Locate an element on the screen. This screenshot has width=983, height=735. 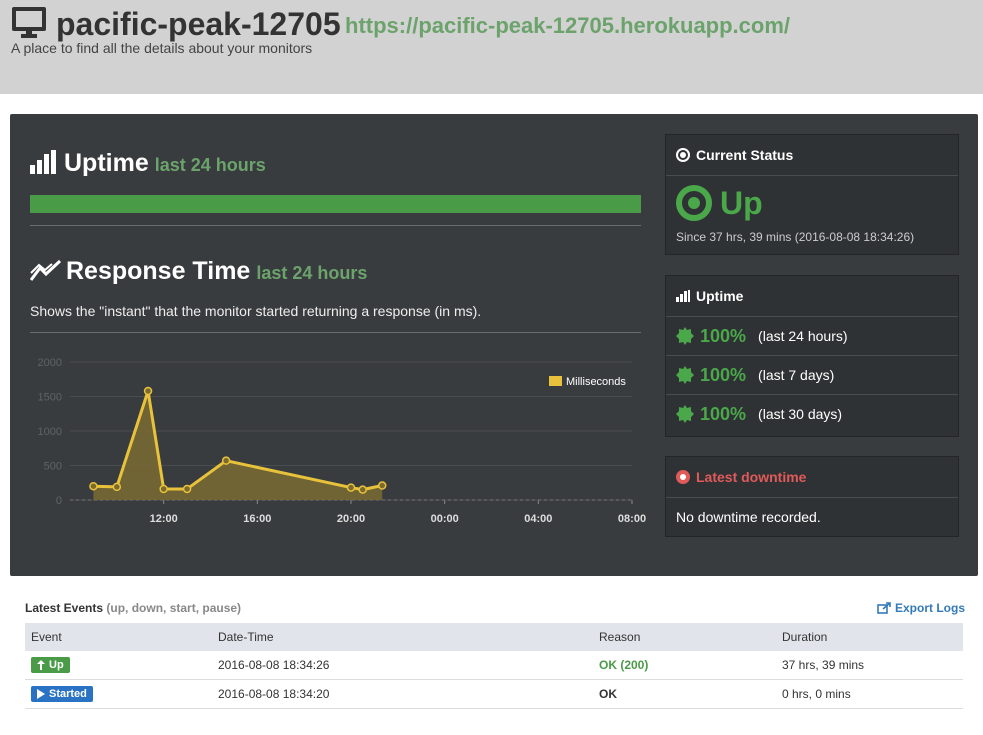
uptime-row-7d: 100% (last 7 days) is located at coordinates (812, 375).